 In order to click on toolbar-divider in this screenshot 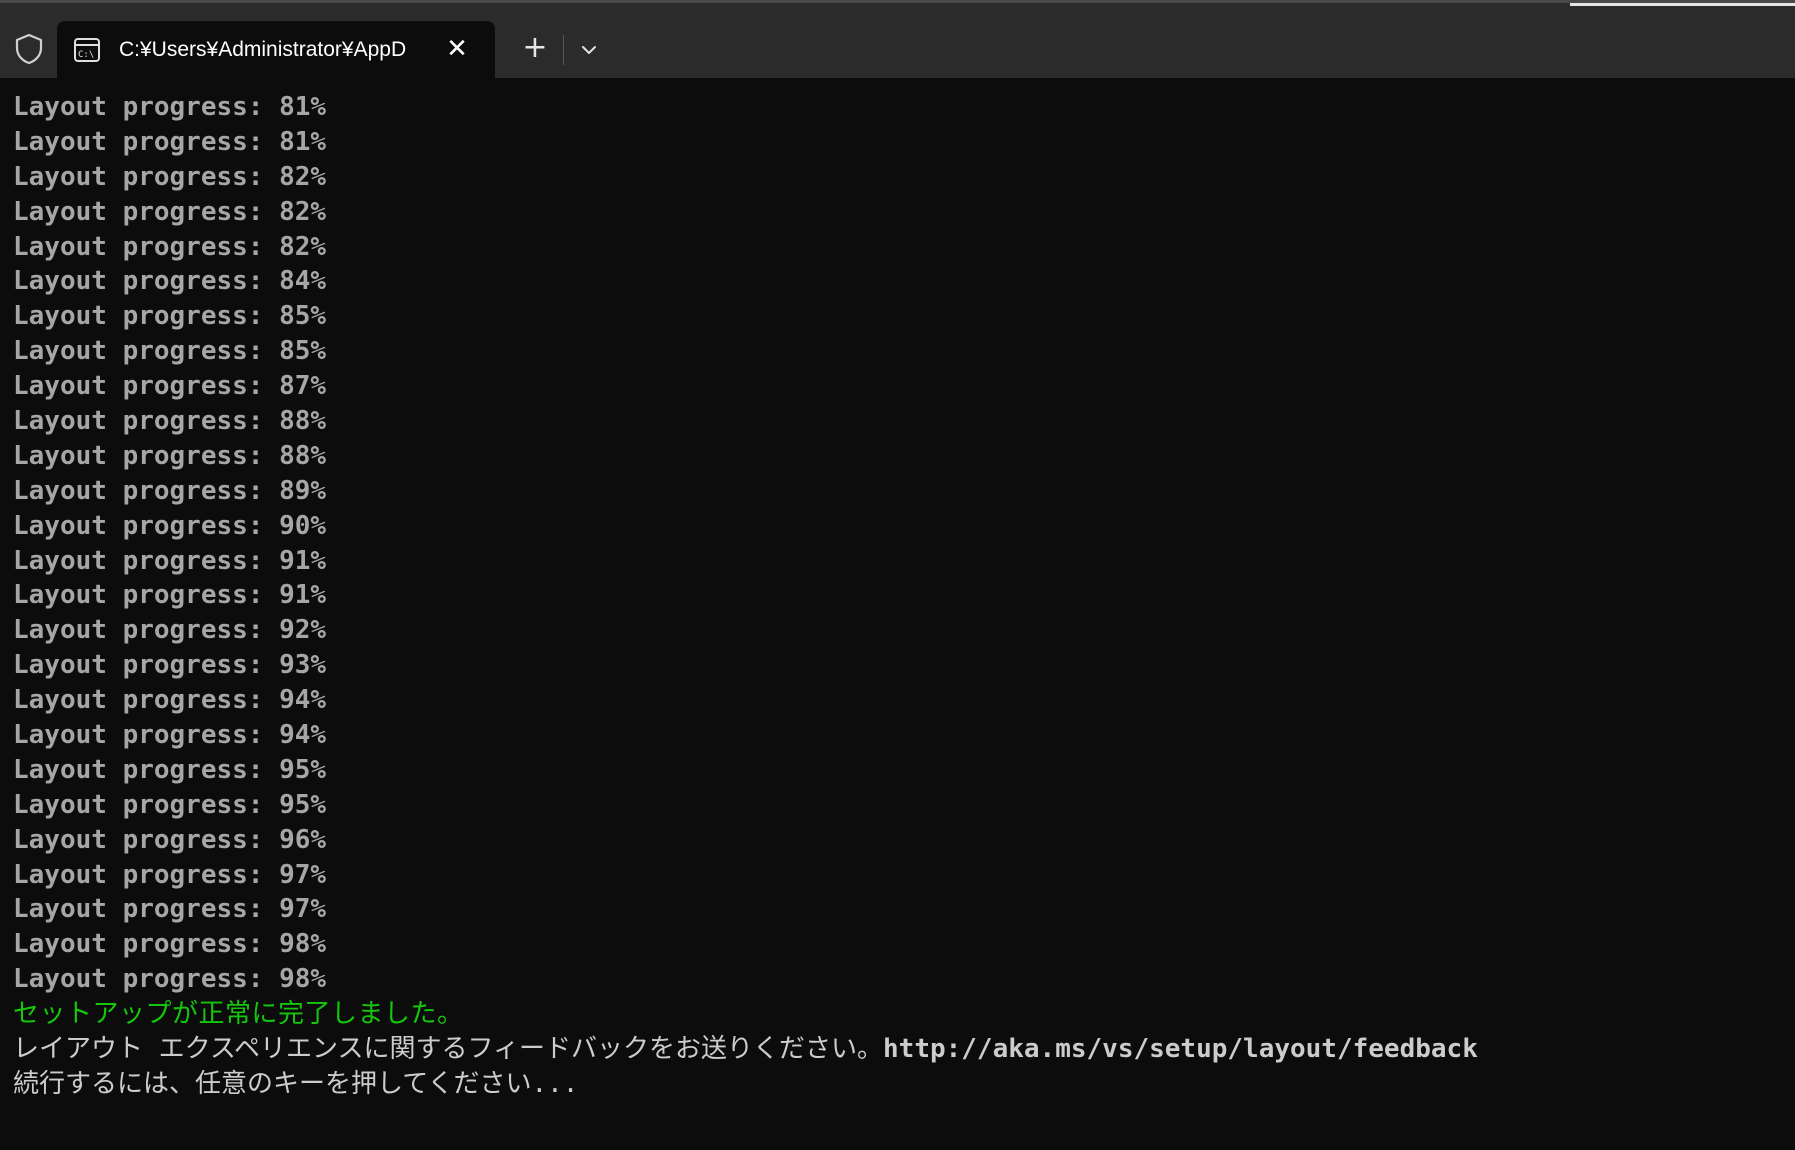, I will do `click(563, 50)`.